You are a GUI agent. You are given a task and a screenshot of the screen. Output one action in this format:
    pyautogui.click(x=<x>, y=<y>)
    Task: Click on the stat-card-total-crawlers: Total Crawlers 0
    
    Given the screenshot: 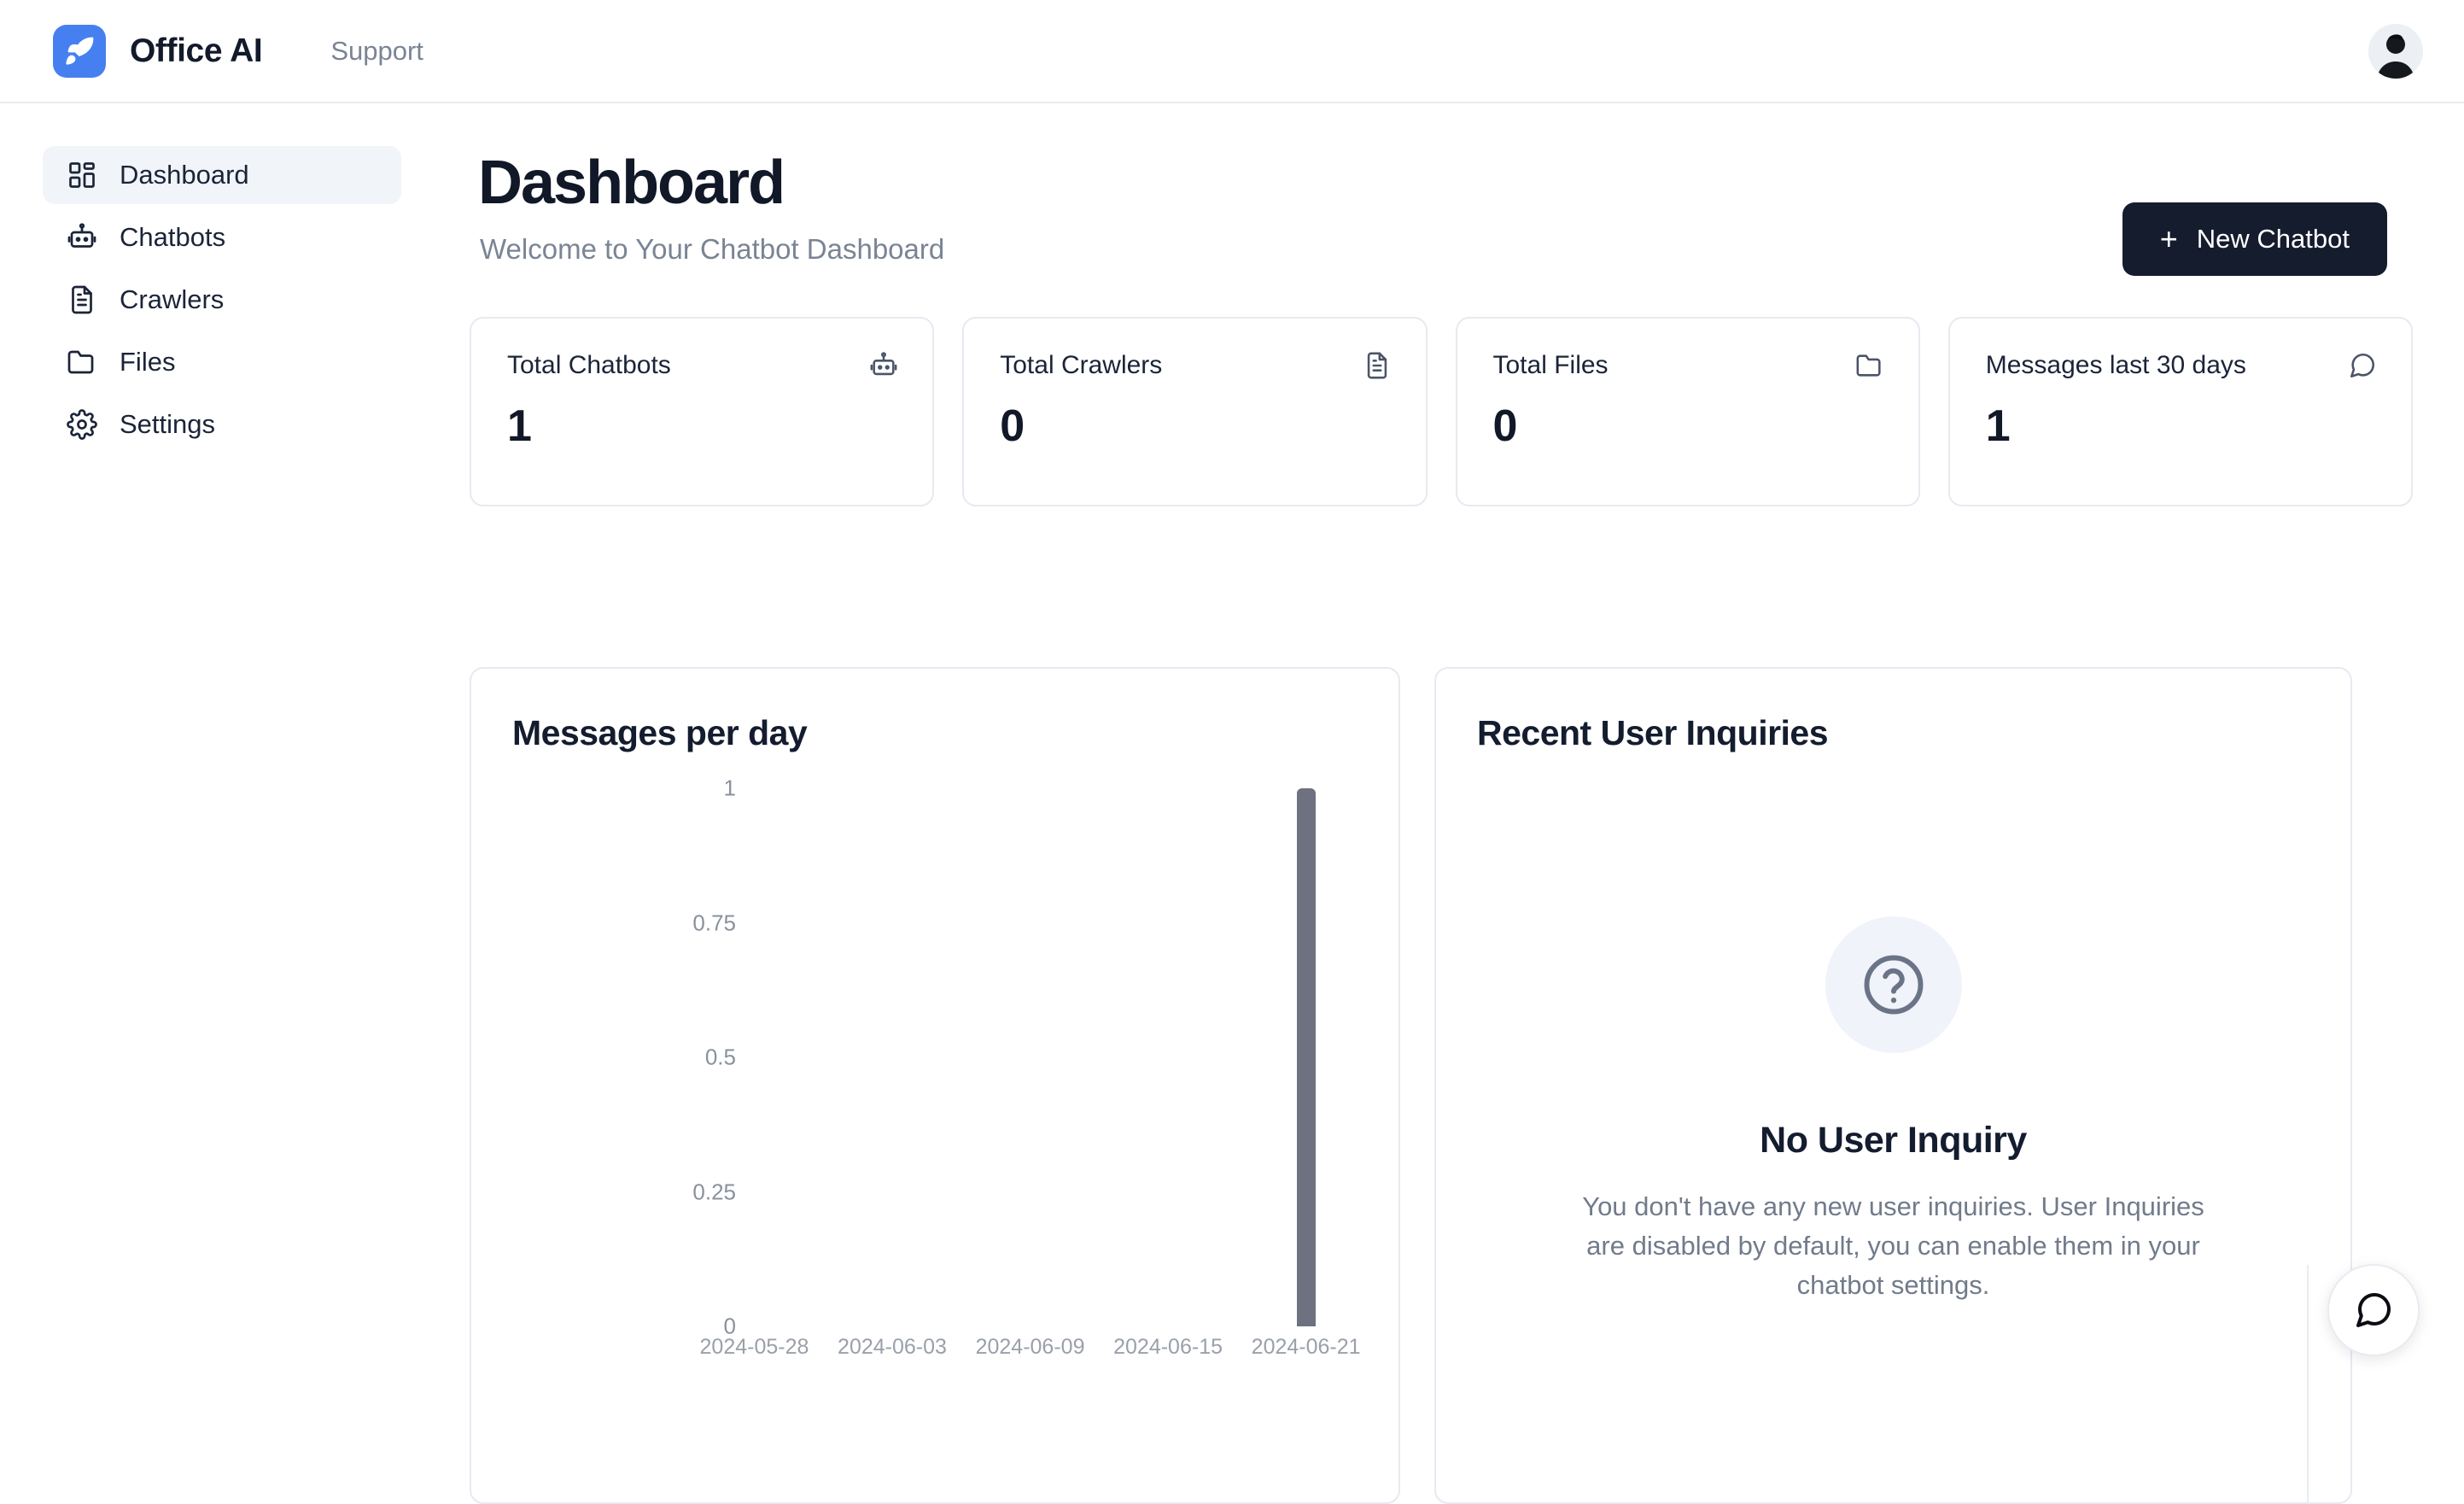 What is the action you would take?
    pyautogui.click(x=1195, y=411)
    